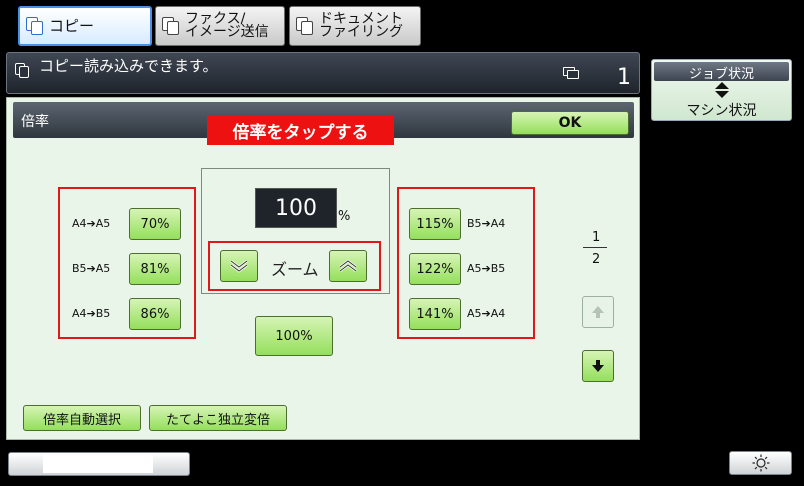  I want to click on sun-icon, so click(760, 463).